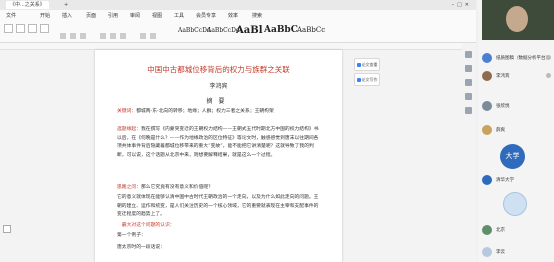 This screenshot has width=554, height=262. Describe the element at coordinates (517, 231) in the screenshot. I see `participant-row: 北京` at that location.